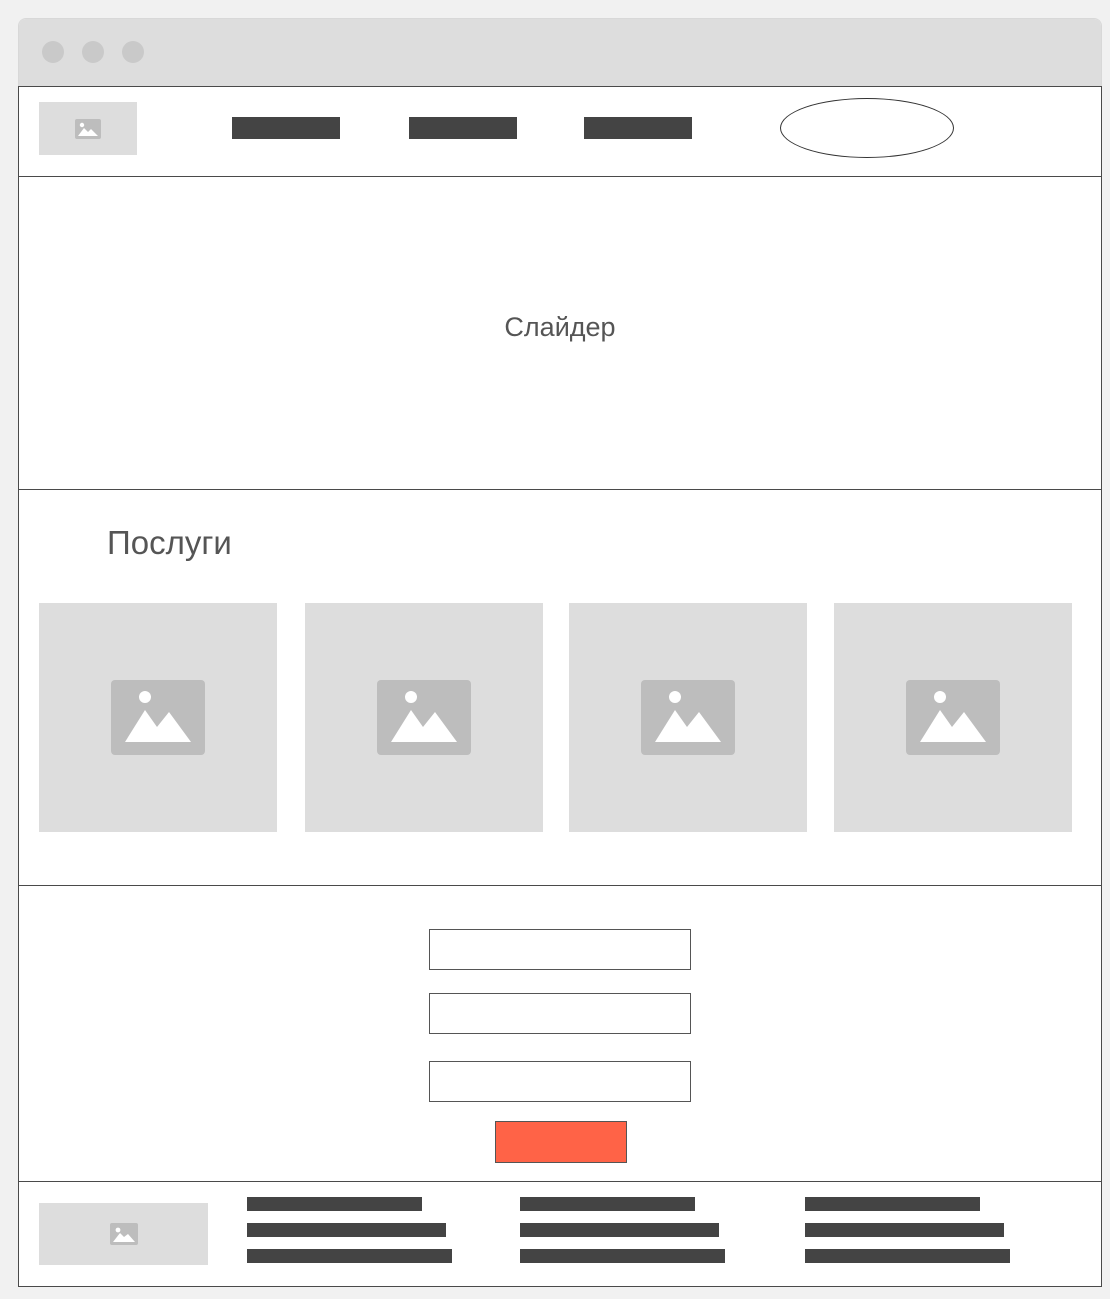 The image size is (1110, 1299). I want to click on header-action-oval, so click(867, 128).